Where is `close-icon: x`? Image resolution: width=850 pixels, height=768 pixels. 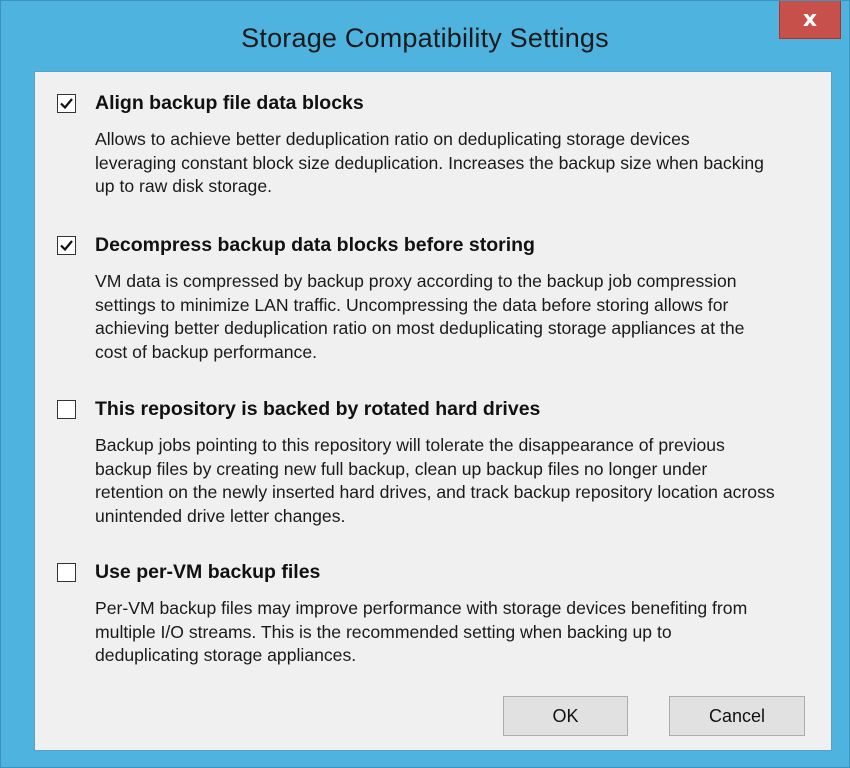 close-icon: x is located at coordinates (810, 19).